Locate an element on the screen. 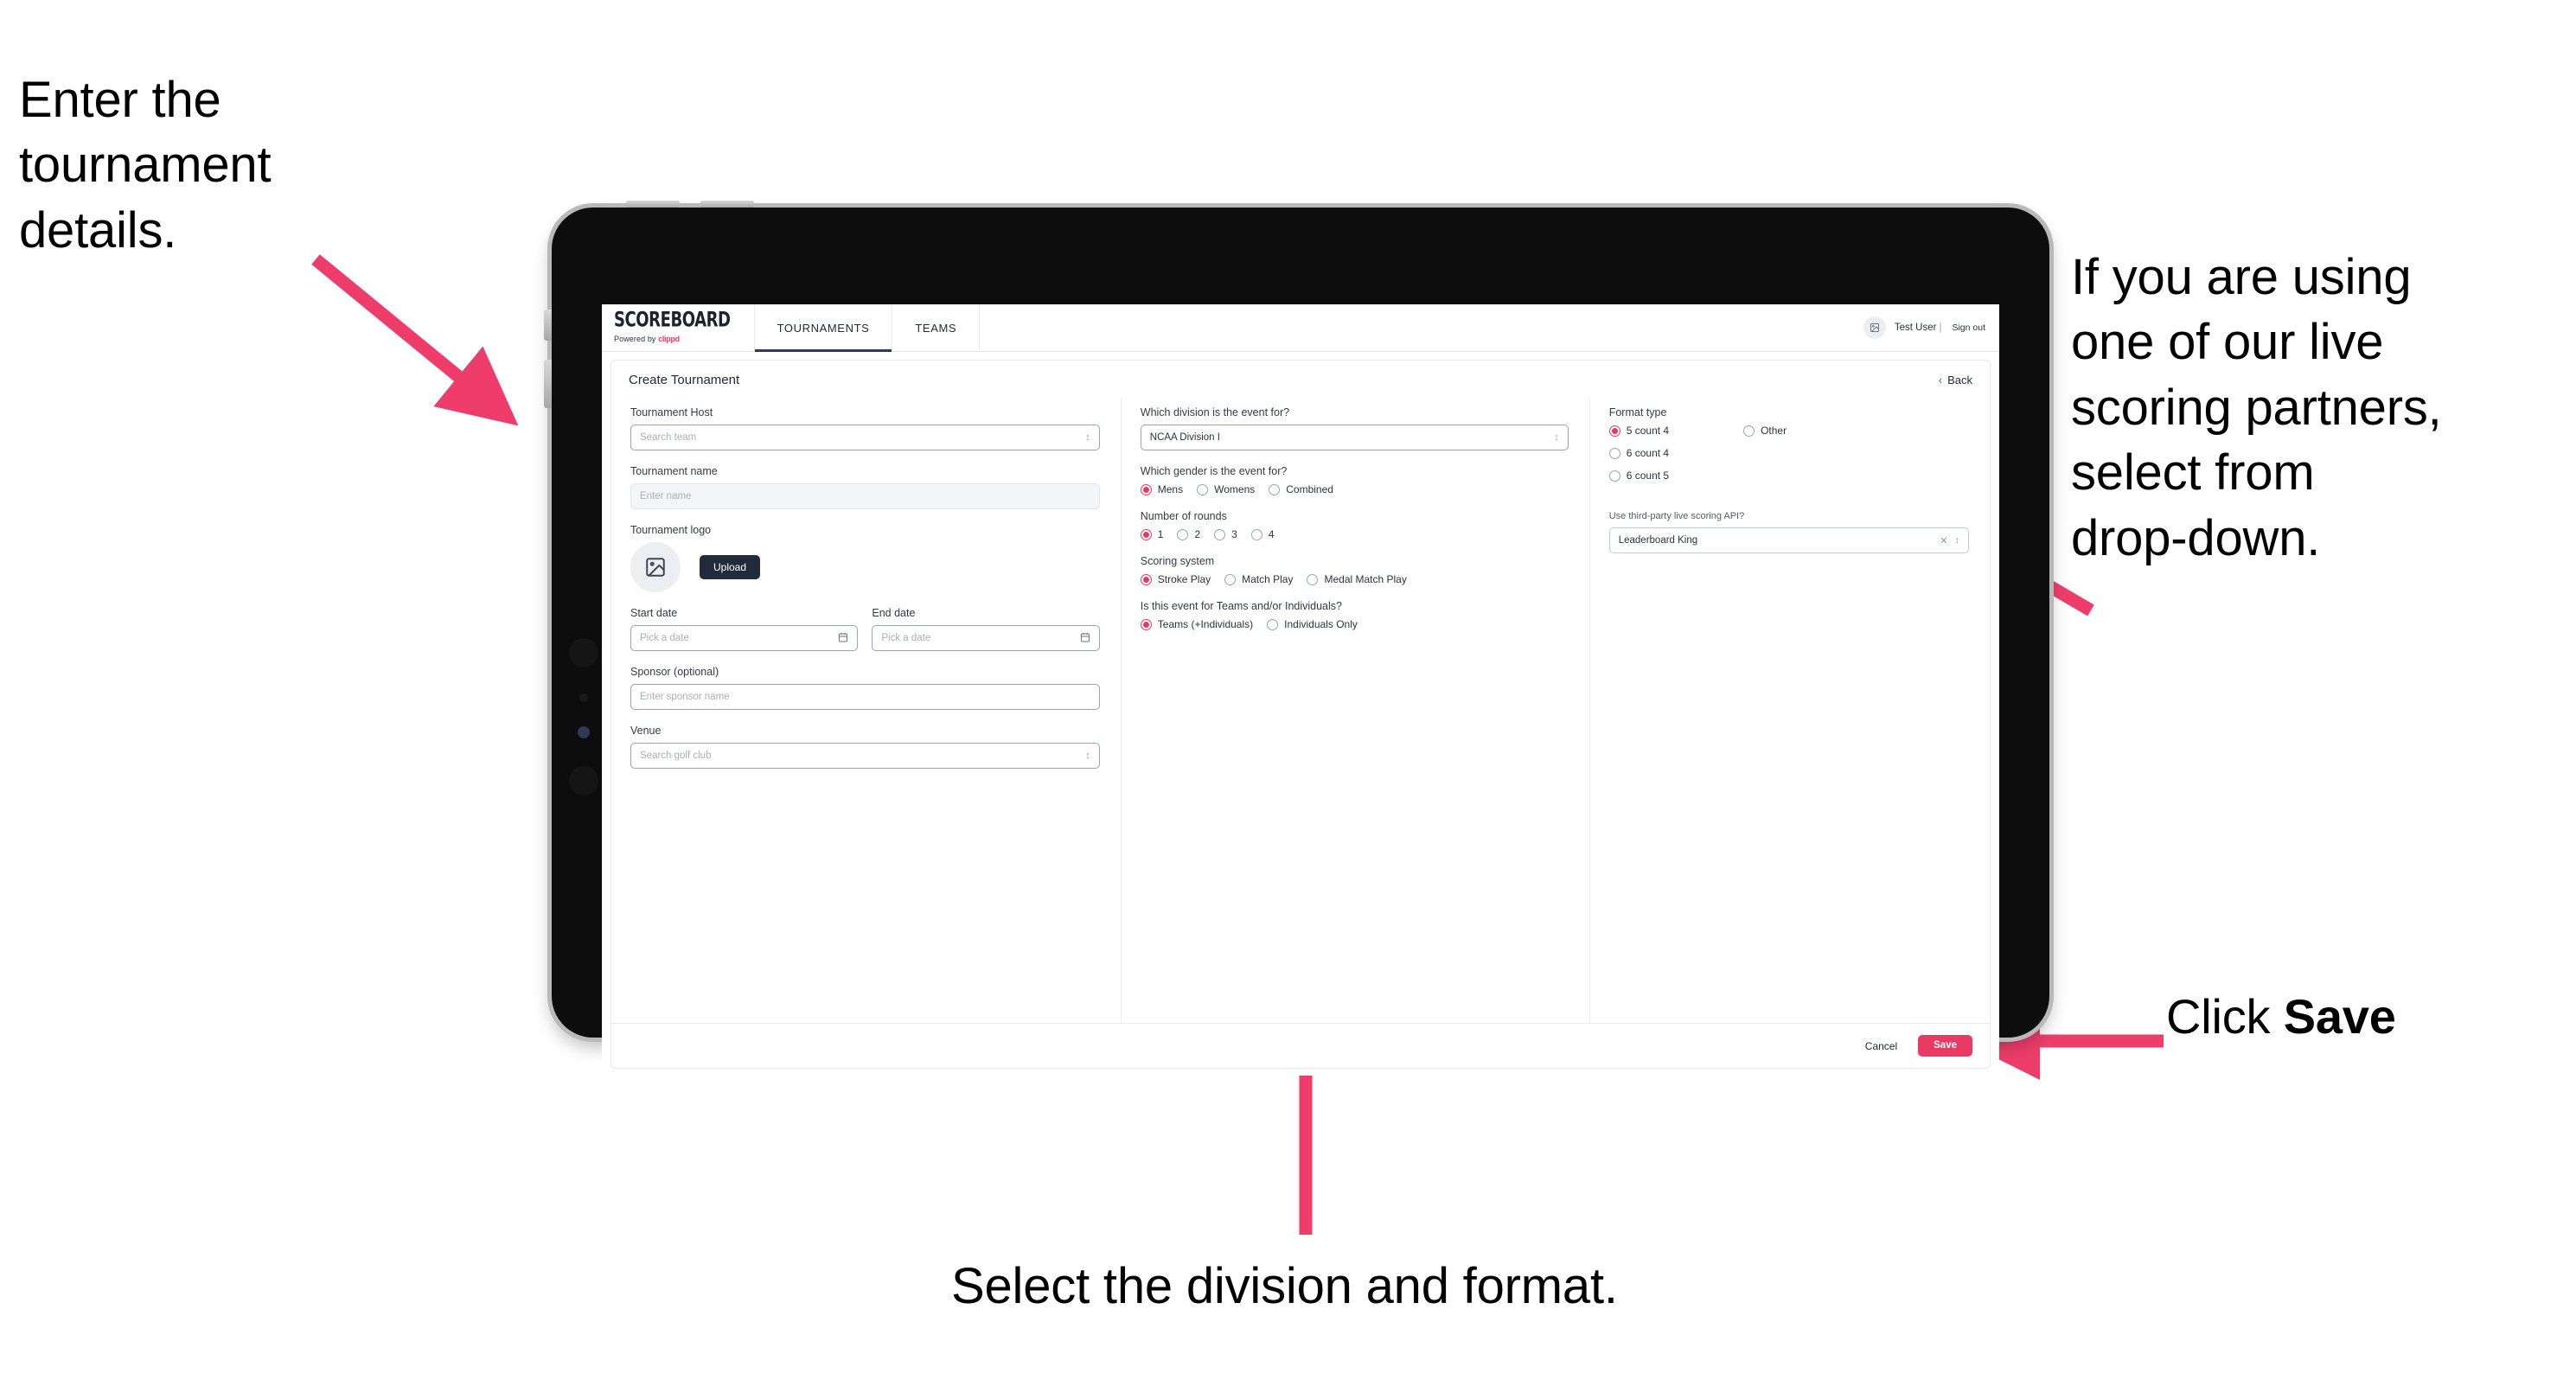 The height and width of the screenshot is (1386, 2576). rounds-option-4-label: 4 is located at coordinates (1272, 534).